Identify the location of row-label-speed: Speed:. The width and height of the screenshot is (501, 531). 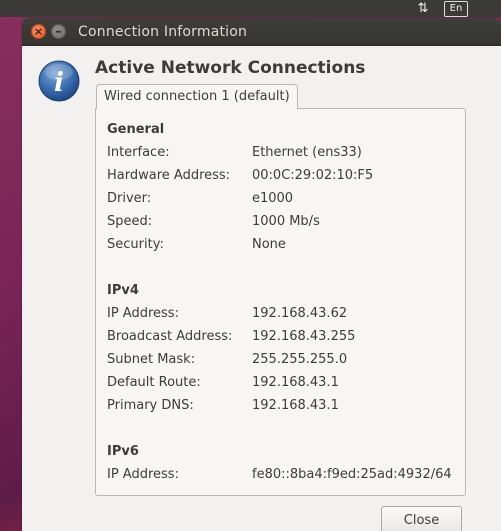
(130, 221).